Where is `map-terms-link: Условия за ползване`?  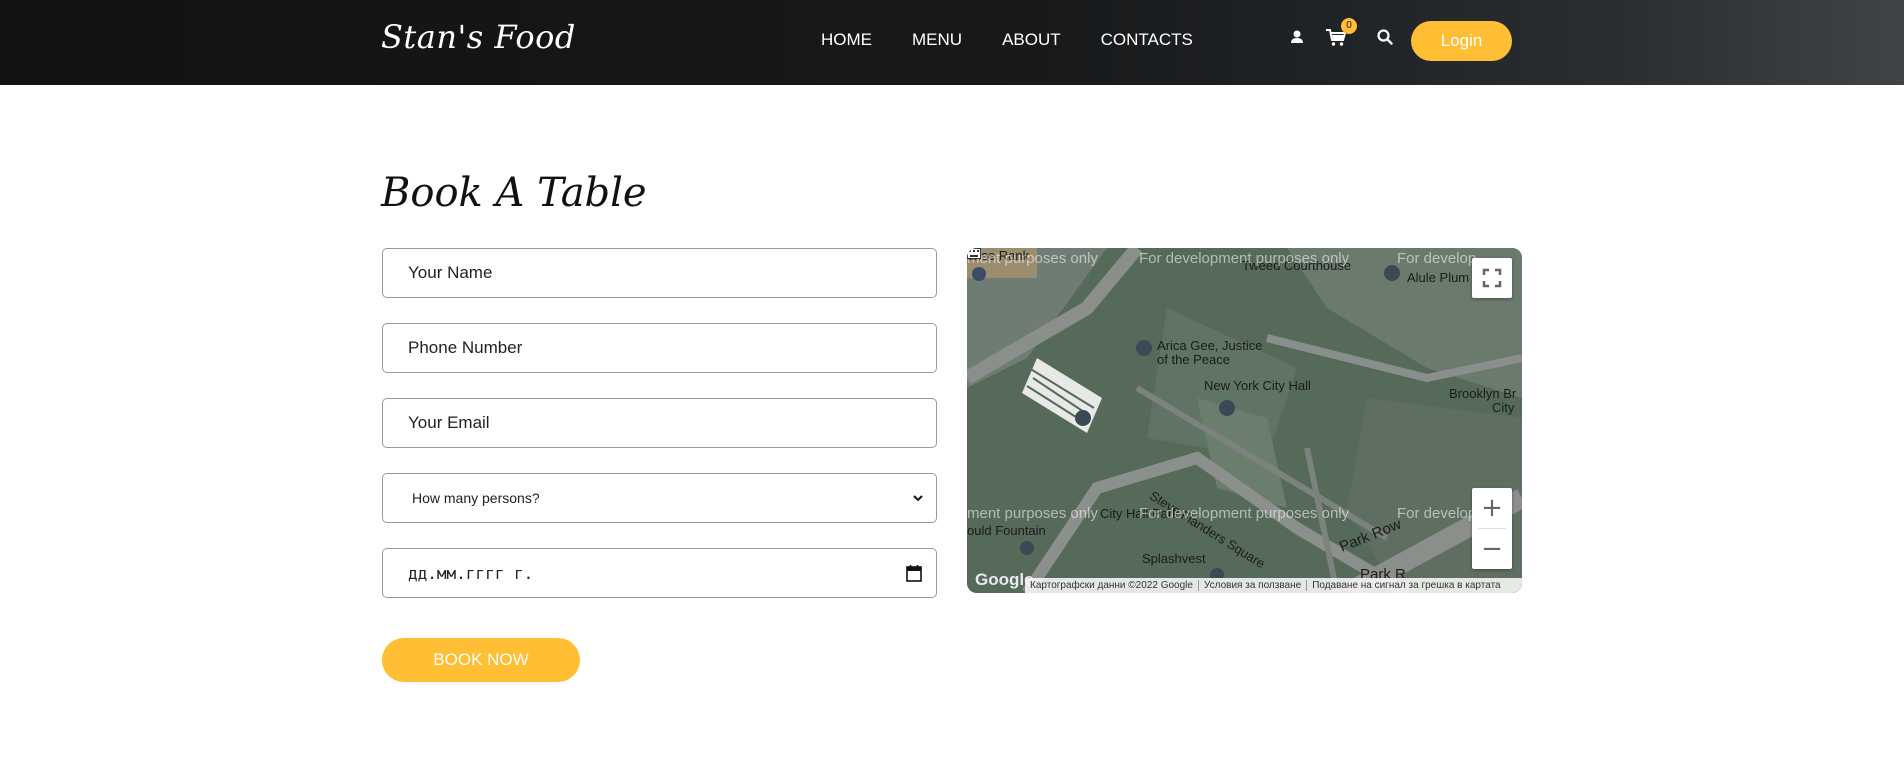 map-terms-link: Условия за ползване is located at coordinates (1253, 585).